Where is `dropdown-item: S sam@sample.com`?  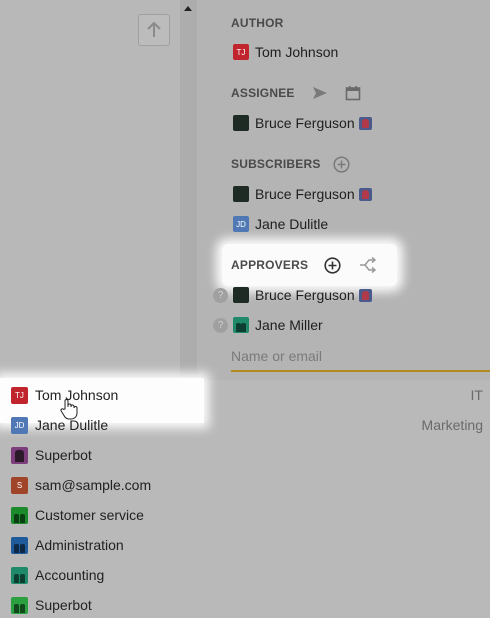
dropdown-item: S sam@sample.com is located at coordinates (245, 485).